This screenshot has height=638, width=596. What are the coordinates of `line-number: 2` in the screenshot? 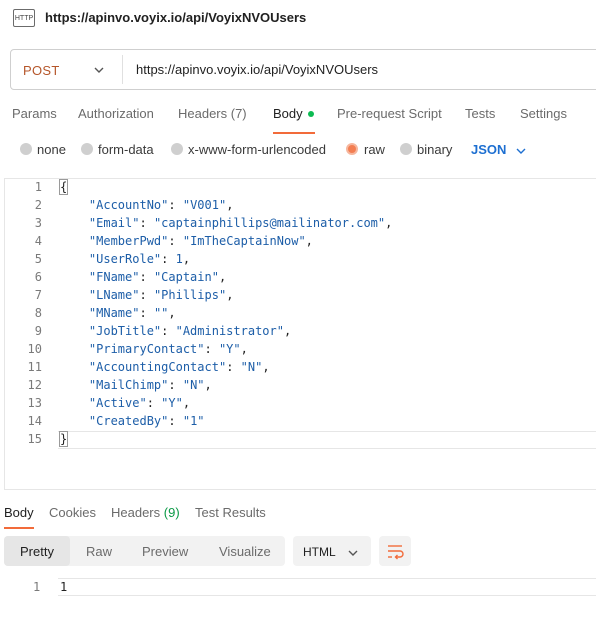 It's located at (38, 205).